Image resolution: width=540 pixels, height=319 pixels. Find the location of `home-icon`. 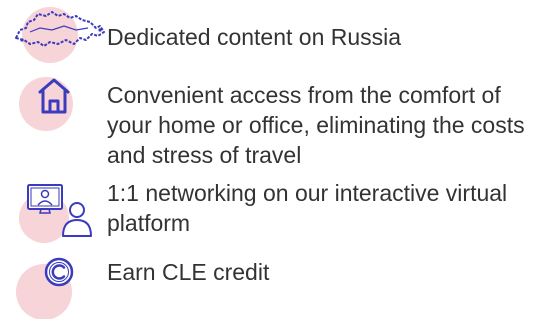

home-icon is located at coordinates (55, 100).